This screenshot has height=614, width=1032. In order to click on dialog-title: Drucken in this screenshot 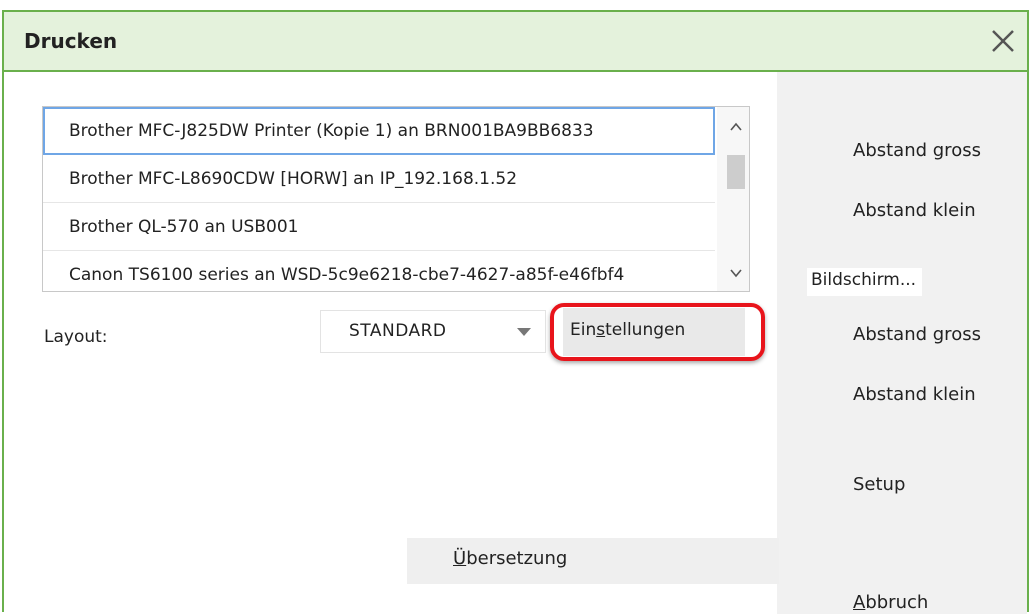, I will do `click(71, 41)`.